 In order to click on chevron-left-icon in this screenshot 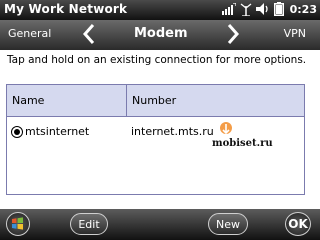, I will do `click(89, 36)`.